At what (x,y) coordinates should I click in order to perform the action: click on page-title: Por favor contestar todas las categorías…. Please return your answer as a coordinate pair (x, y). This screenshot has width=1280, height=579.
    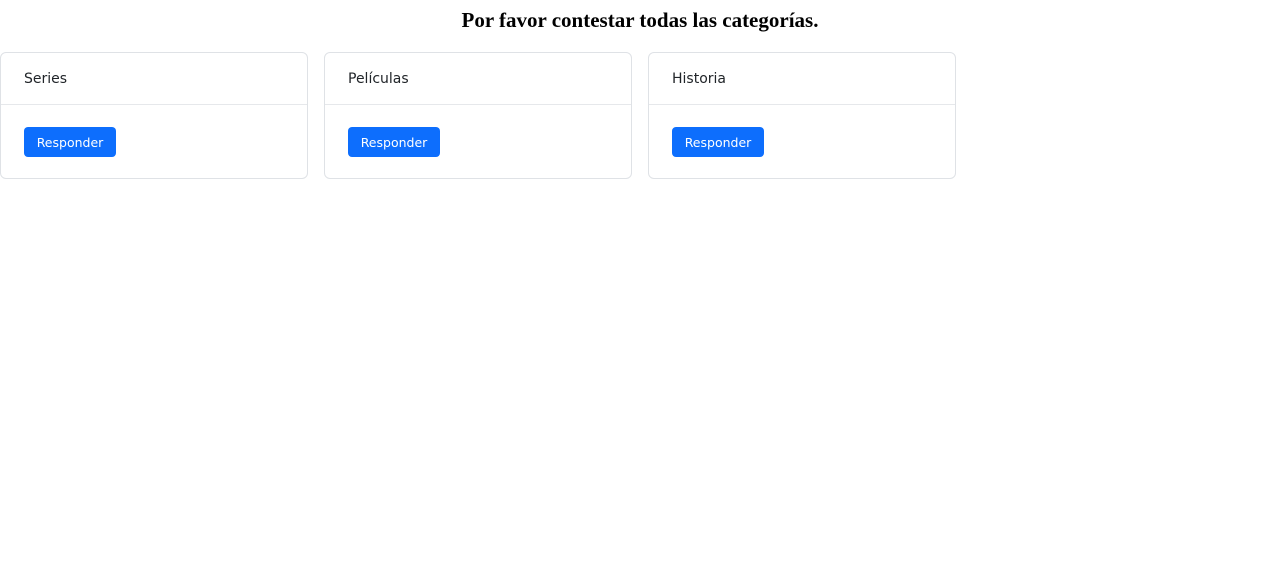
    Looking at the image, I should click on (640, 20).